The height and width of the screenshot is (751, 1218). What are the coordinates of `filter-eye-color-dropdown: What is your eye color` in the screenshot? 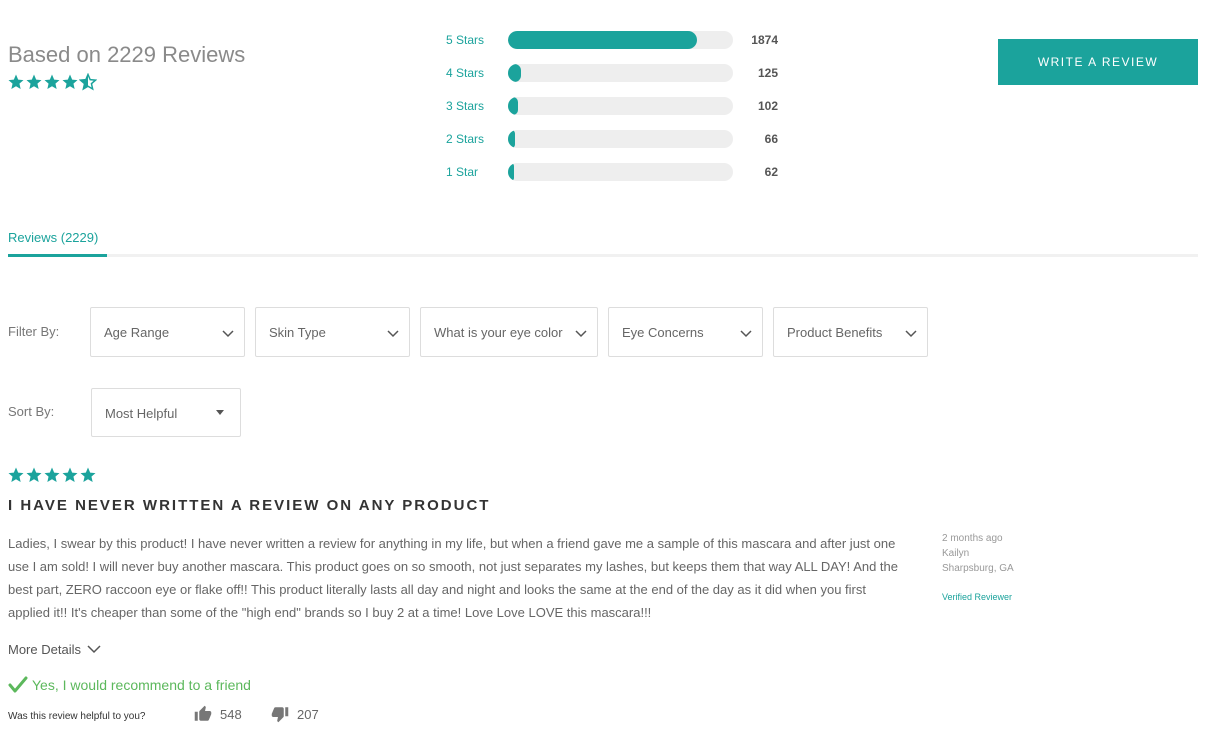 It's located at (509, 332).